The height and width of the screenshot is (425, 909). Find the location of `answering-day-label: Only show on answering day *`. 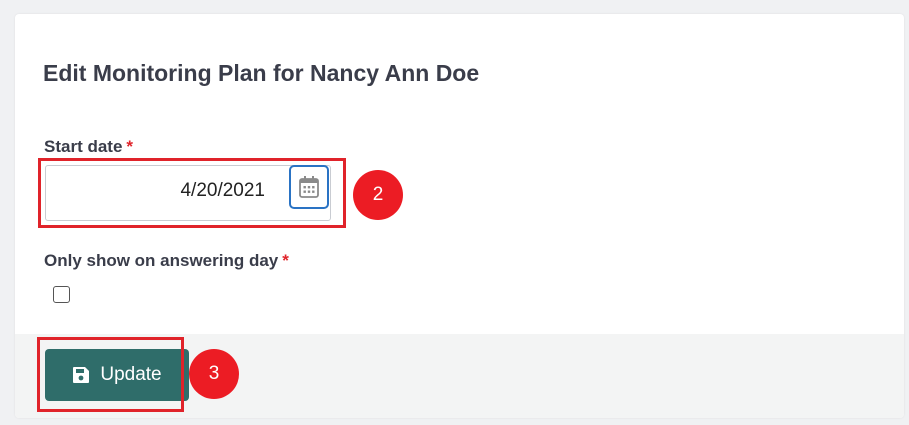

answering-day-label: Only show on answering day * is located at coordinates (166, 261).